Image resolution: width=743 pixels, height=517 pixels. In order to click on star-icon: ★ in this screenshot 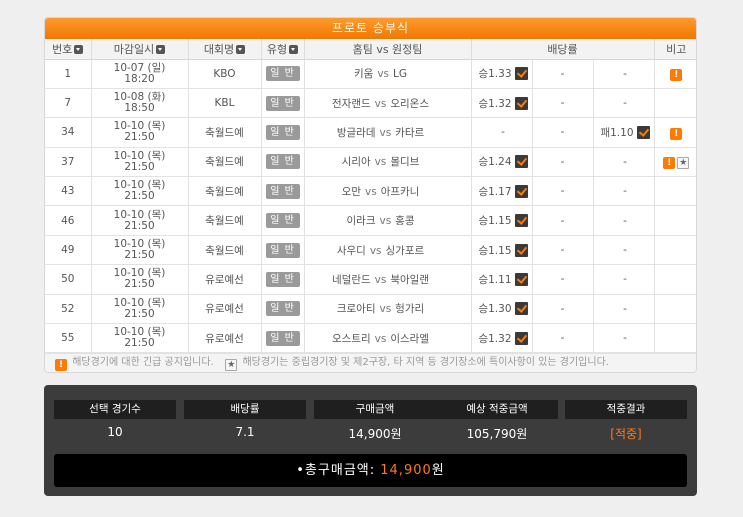, I will do `click(683, 163)`.